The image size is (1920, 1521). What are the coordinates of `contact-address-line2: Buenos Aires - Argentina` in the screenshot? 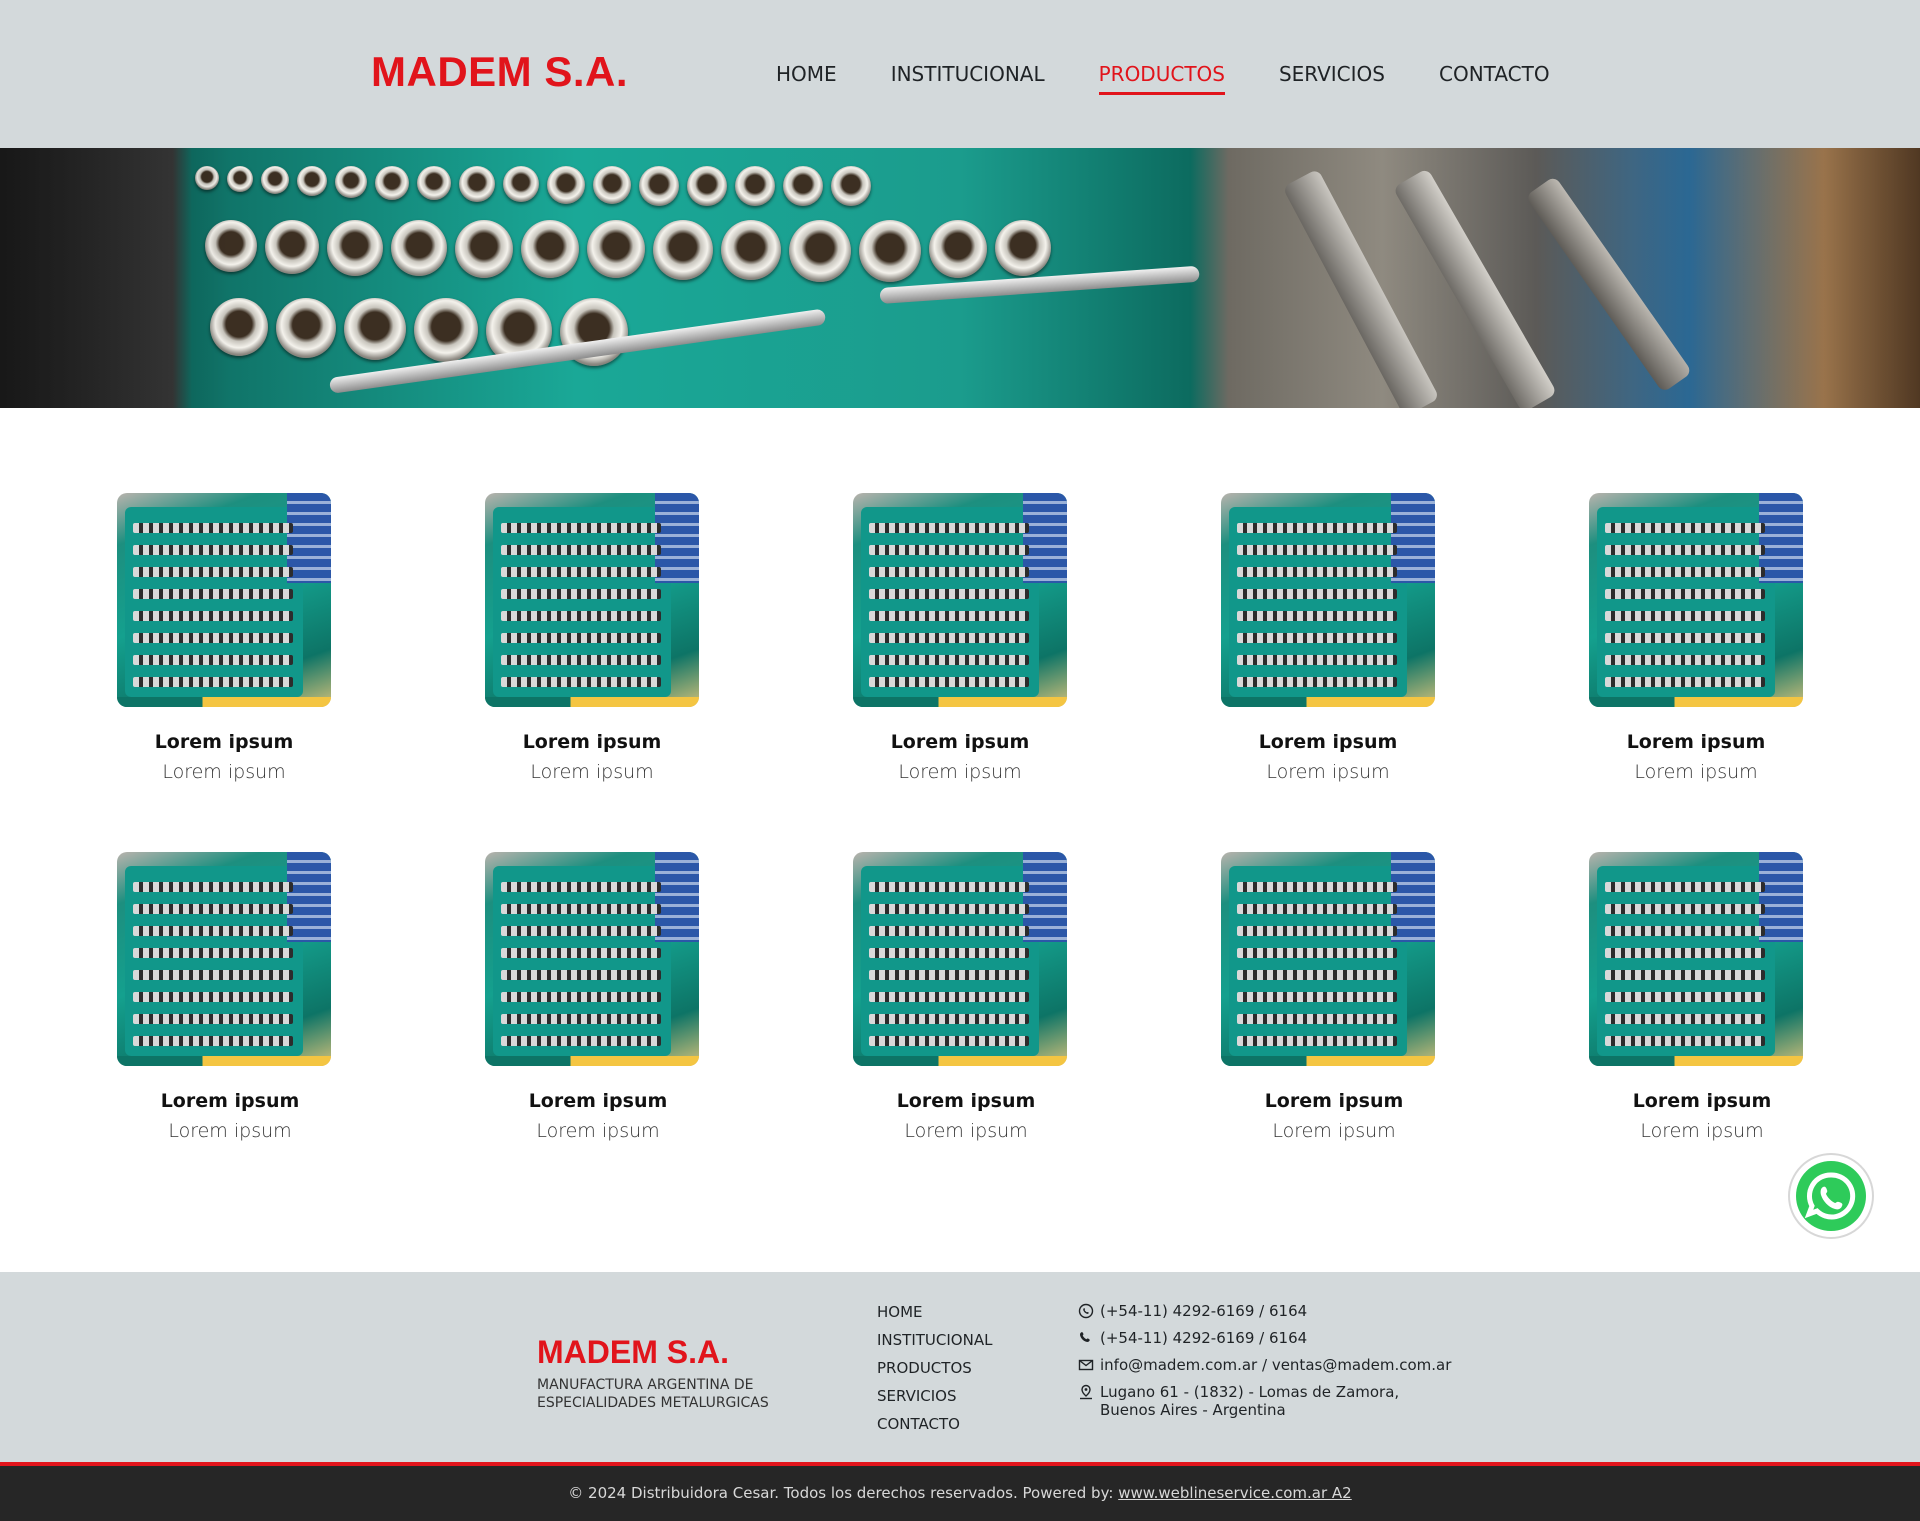 It's located at (1193, 1410).